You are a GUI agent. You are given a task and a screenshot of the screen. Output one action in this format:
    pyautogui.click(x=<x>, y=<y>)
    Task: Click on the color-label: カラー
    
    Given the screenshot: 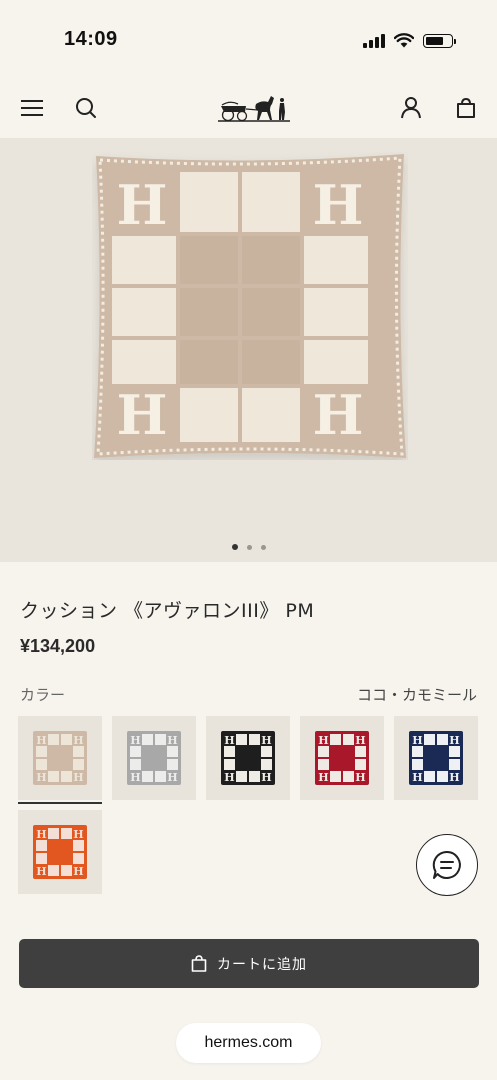 What is the action you would take?
    pyautogui.click(x=43, y=695)
    